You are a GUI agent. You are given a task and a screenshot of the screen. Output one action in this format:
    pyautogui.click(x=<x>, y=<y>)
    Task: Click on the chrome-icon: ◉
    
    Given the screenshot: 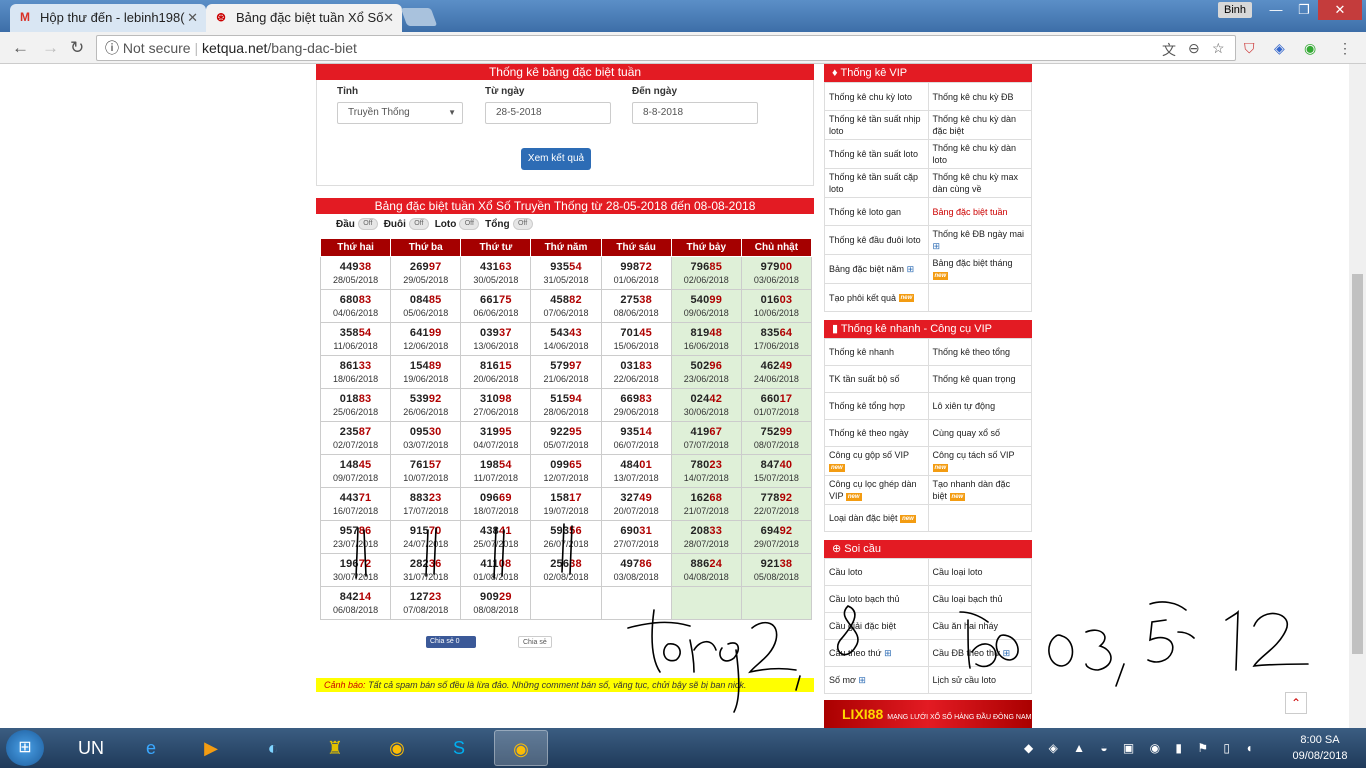 What is the action you would take?
    pyautogui.click(x=397, y=748)
    